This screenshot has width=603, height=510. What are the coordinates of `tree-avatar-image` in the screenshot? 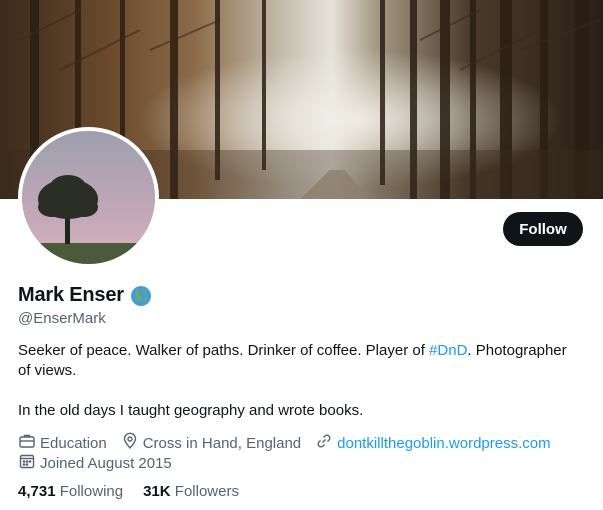 It's located at (88, 197).